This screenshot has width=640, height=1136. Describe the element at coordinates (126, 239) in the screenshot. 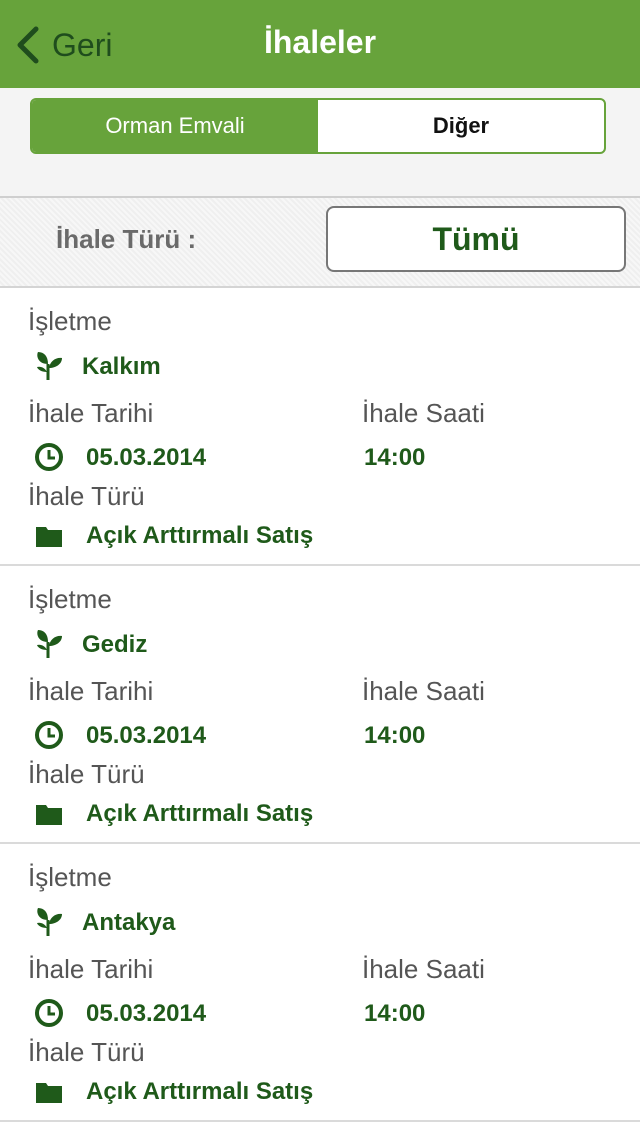

I see `filter-label: İhale Türü :` at that location.